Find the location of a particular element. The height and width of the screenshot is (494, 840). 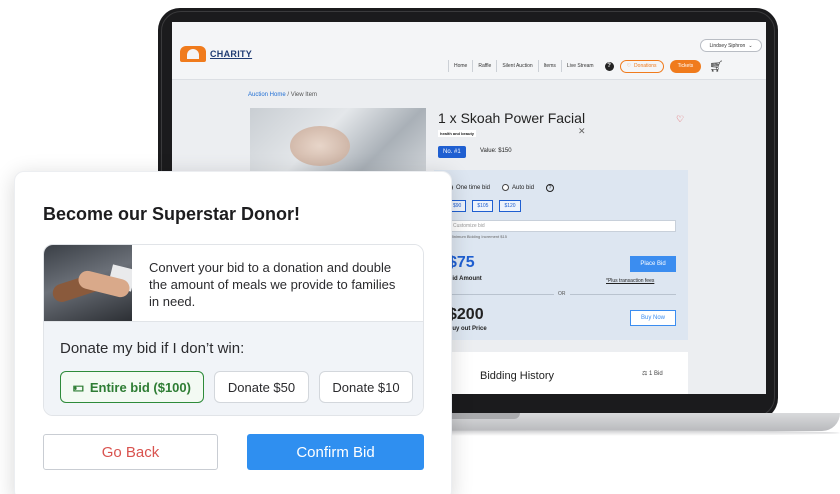

close-icon: ✕ is located at coordinates (582, 131).